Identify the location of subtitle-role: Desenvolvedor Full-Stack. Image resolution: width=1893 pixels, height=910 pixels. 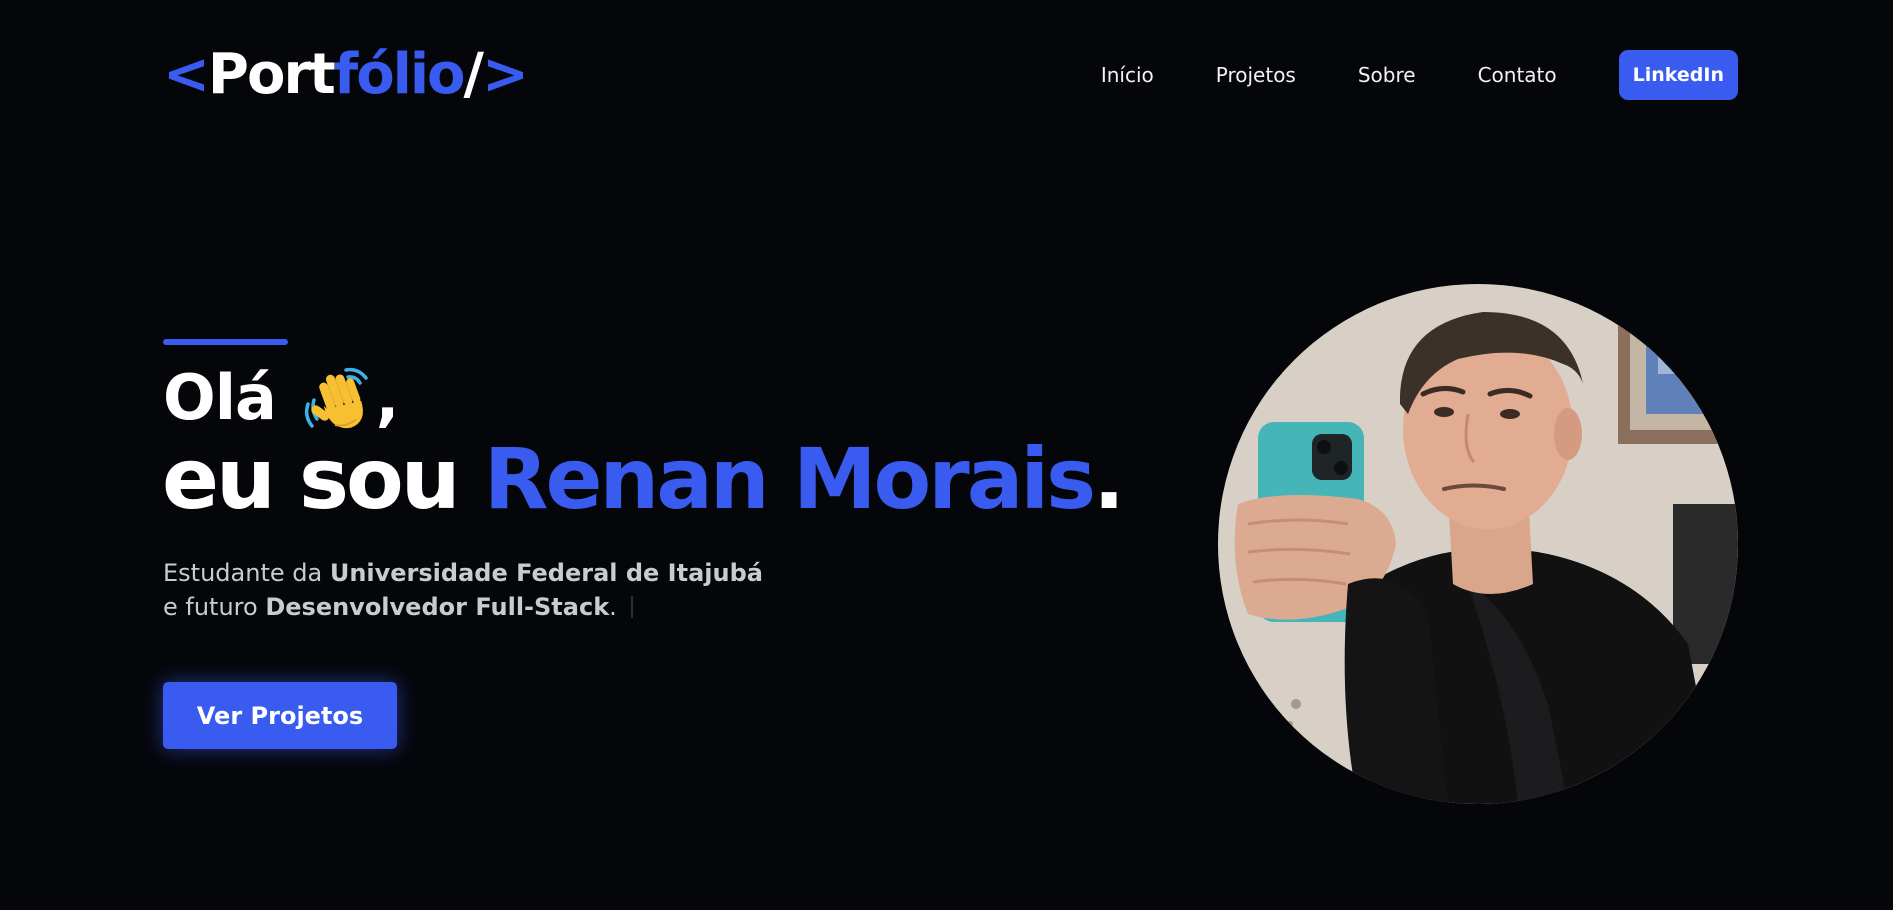
(437, 607).